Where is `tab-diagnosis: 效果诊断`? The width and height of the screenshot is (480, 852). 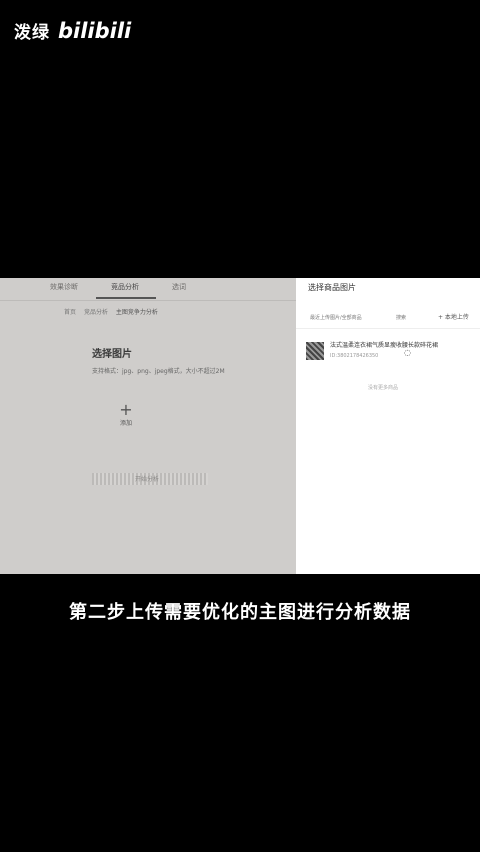 tab-diagnosis: 效果诊断 is located at coordinates (64, 287).